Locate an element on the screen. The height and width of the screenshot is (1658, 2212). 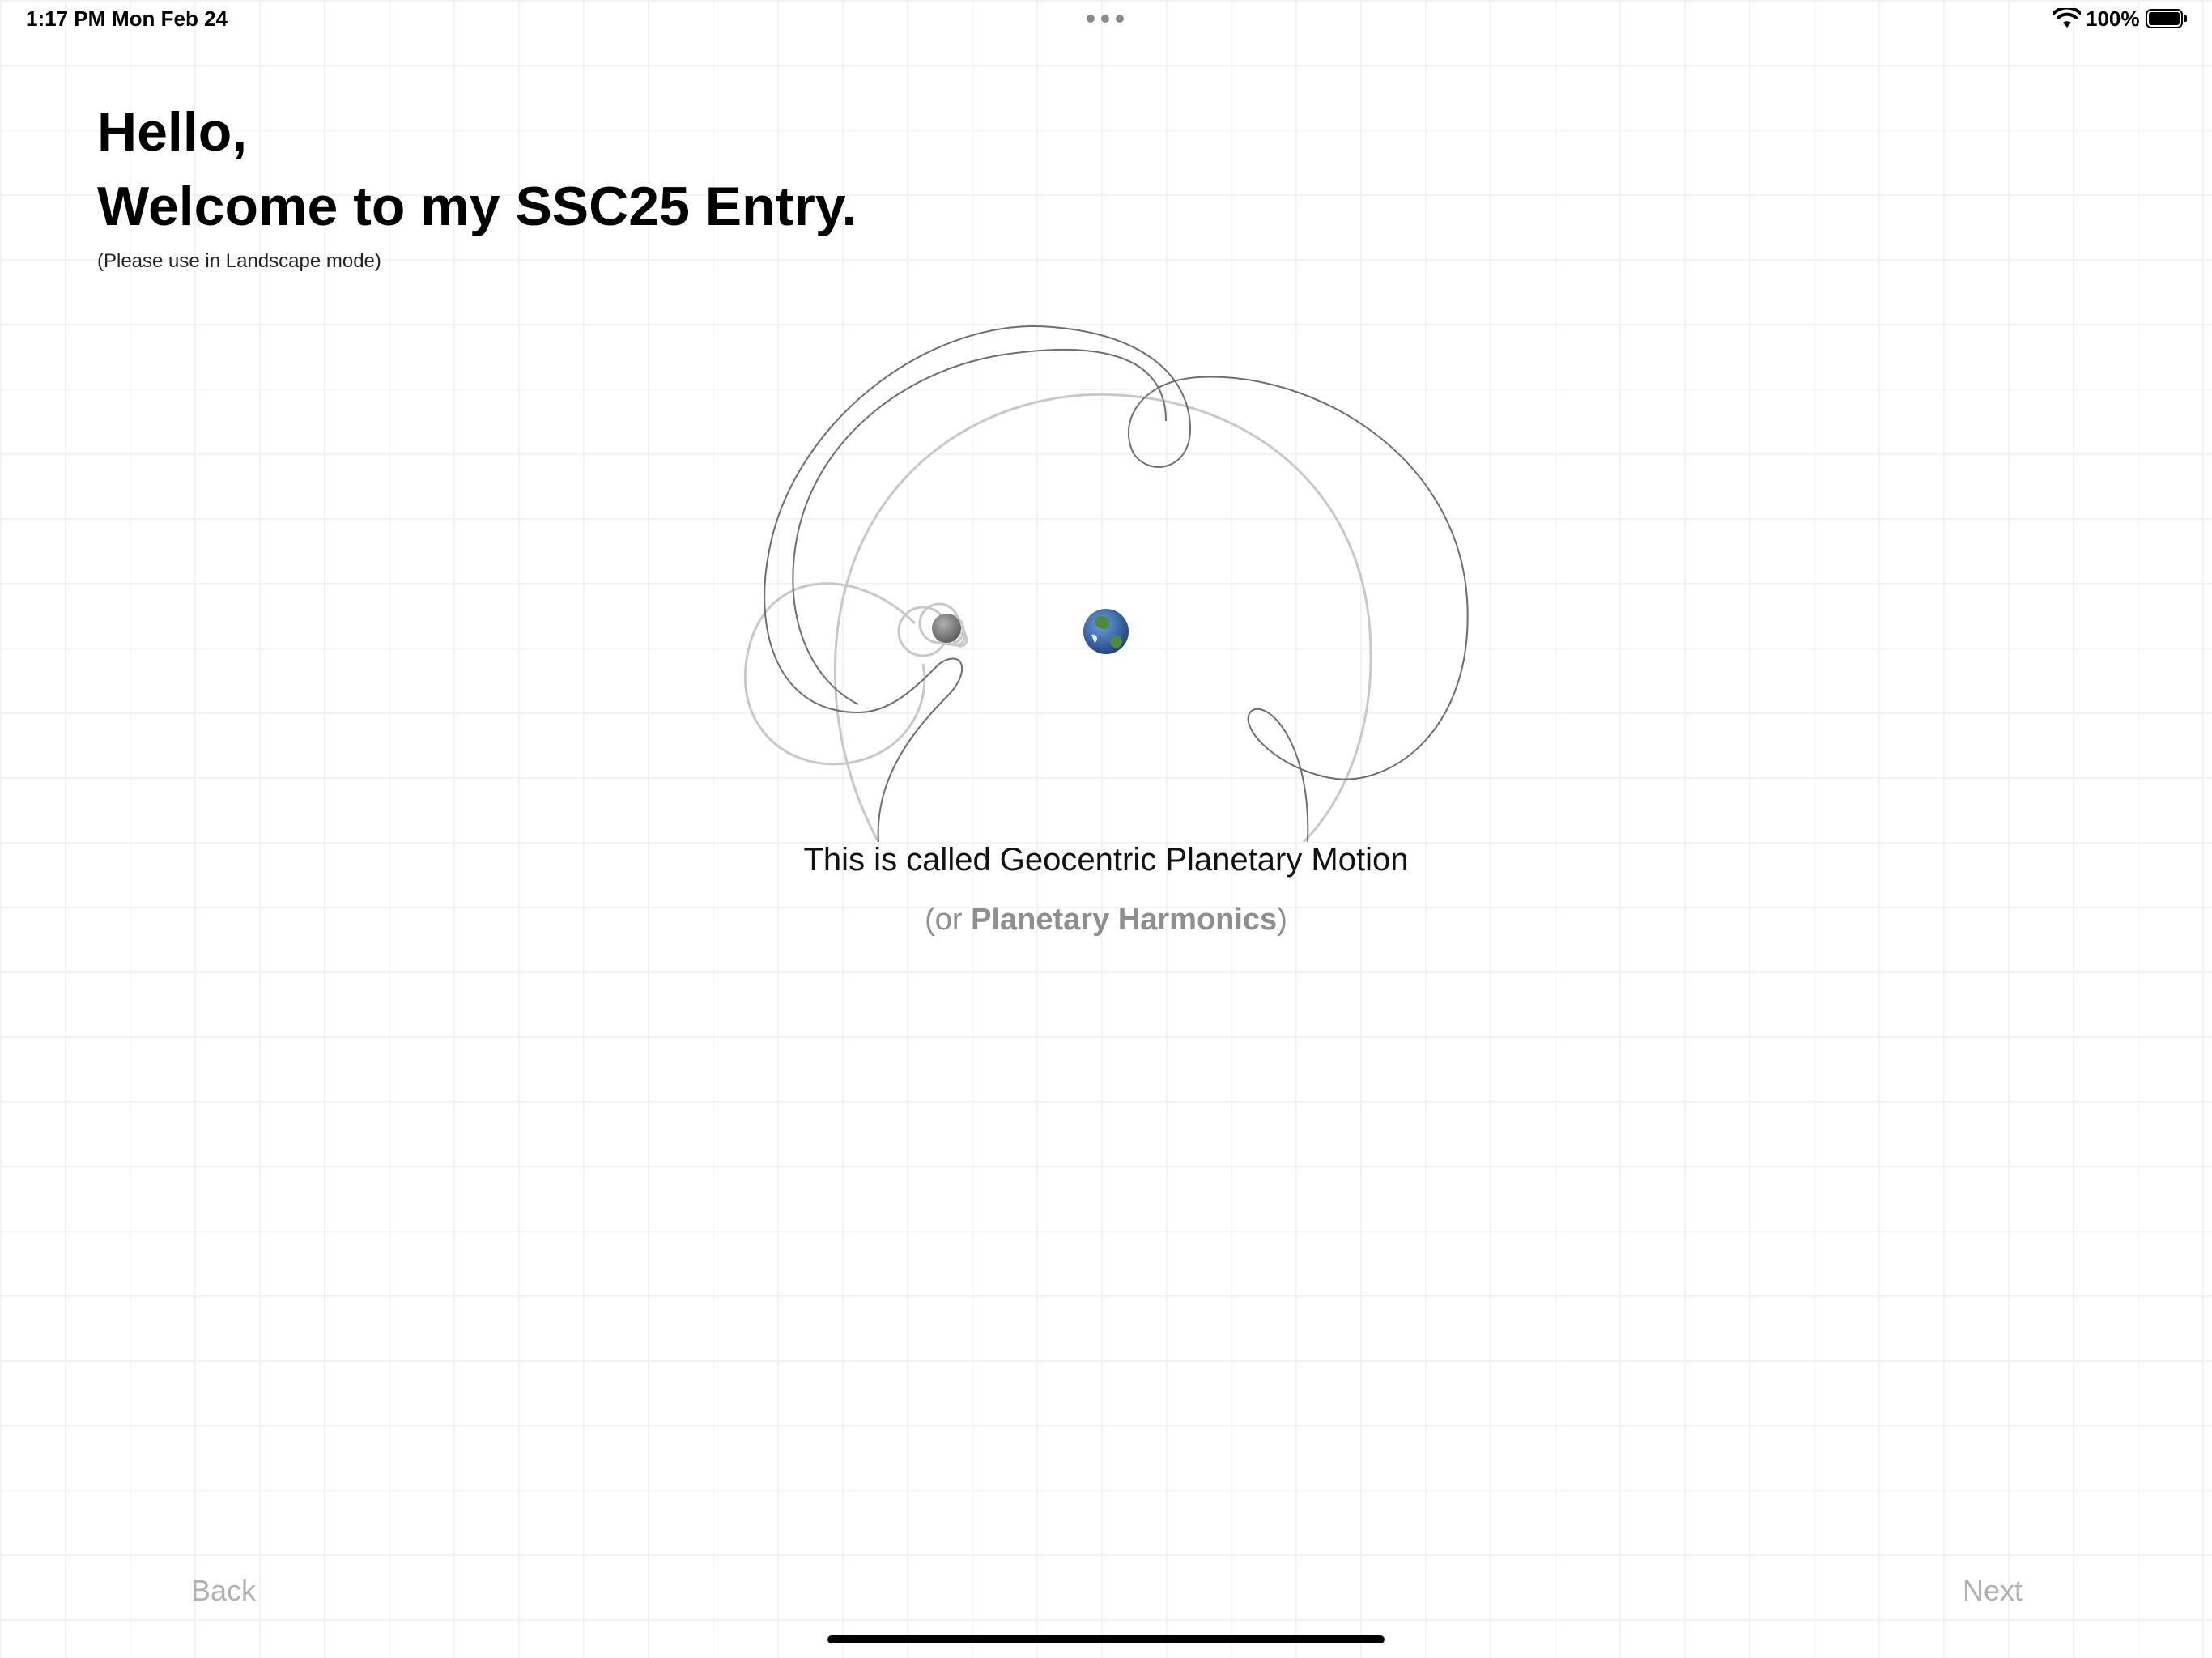
caption-sub: (or Planetary Harmonics) is located at coordinates (1106, 920).